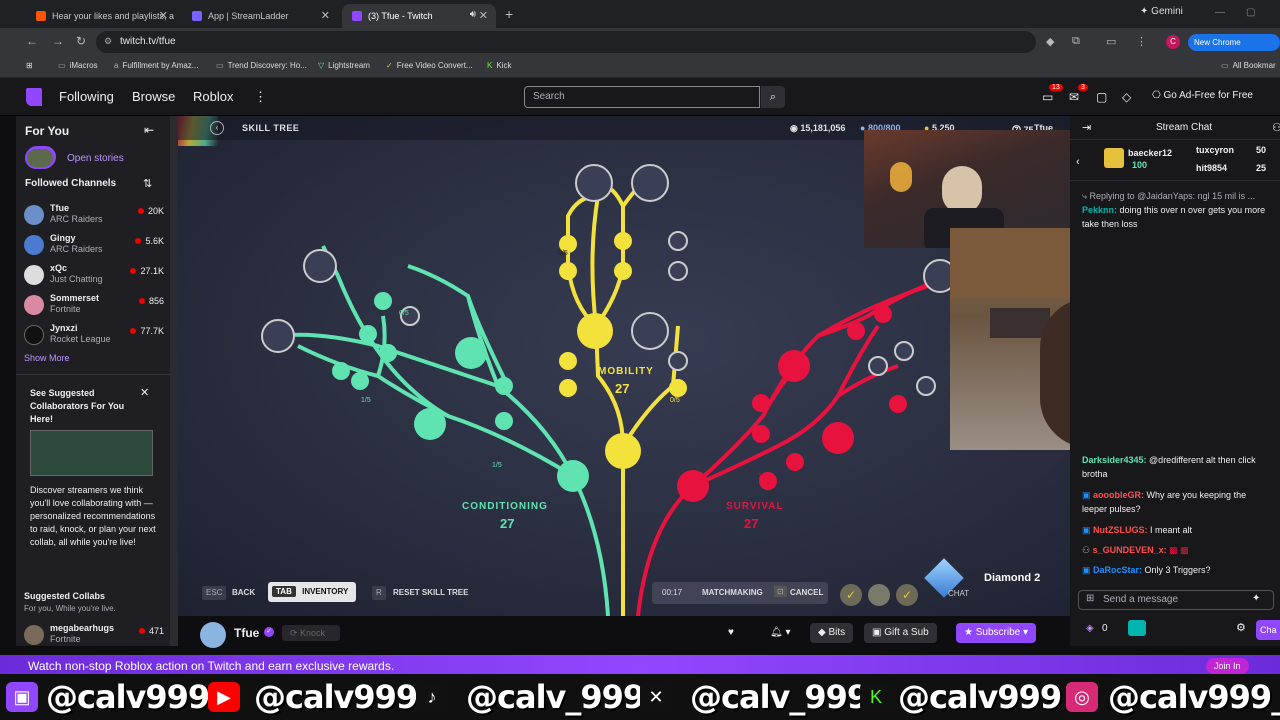  I want to click on bookmark-imacros: ▭ iMacros, so click(78, 65).